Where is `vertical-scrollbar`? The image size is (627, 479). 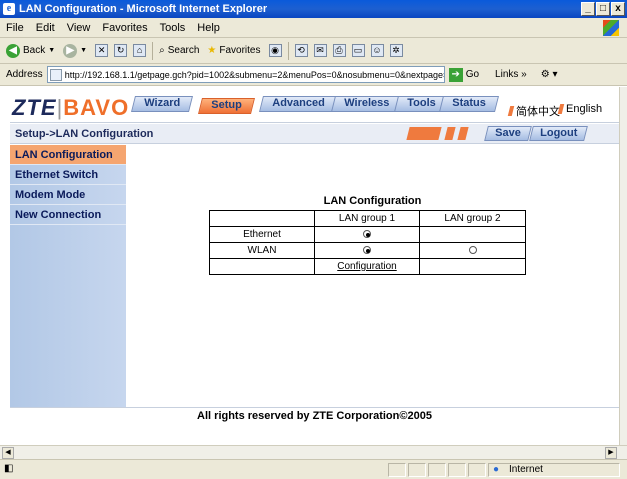
vertical-scrollbar is located at coordinates (623, 266).